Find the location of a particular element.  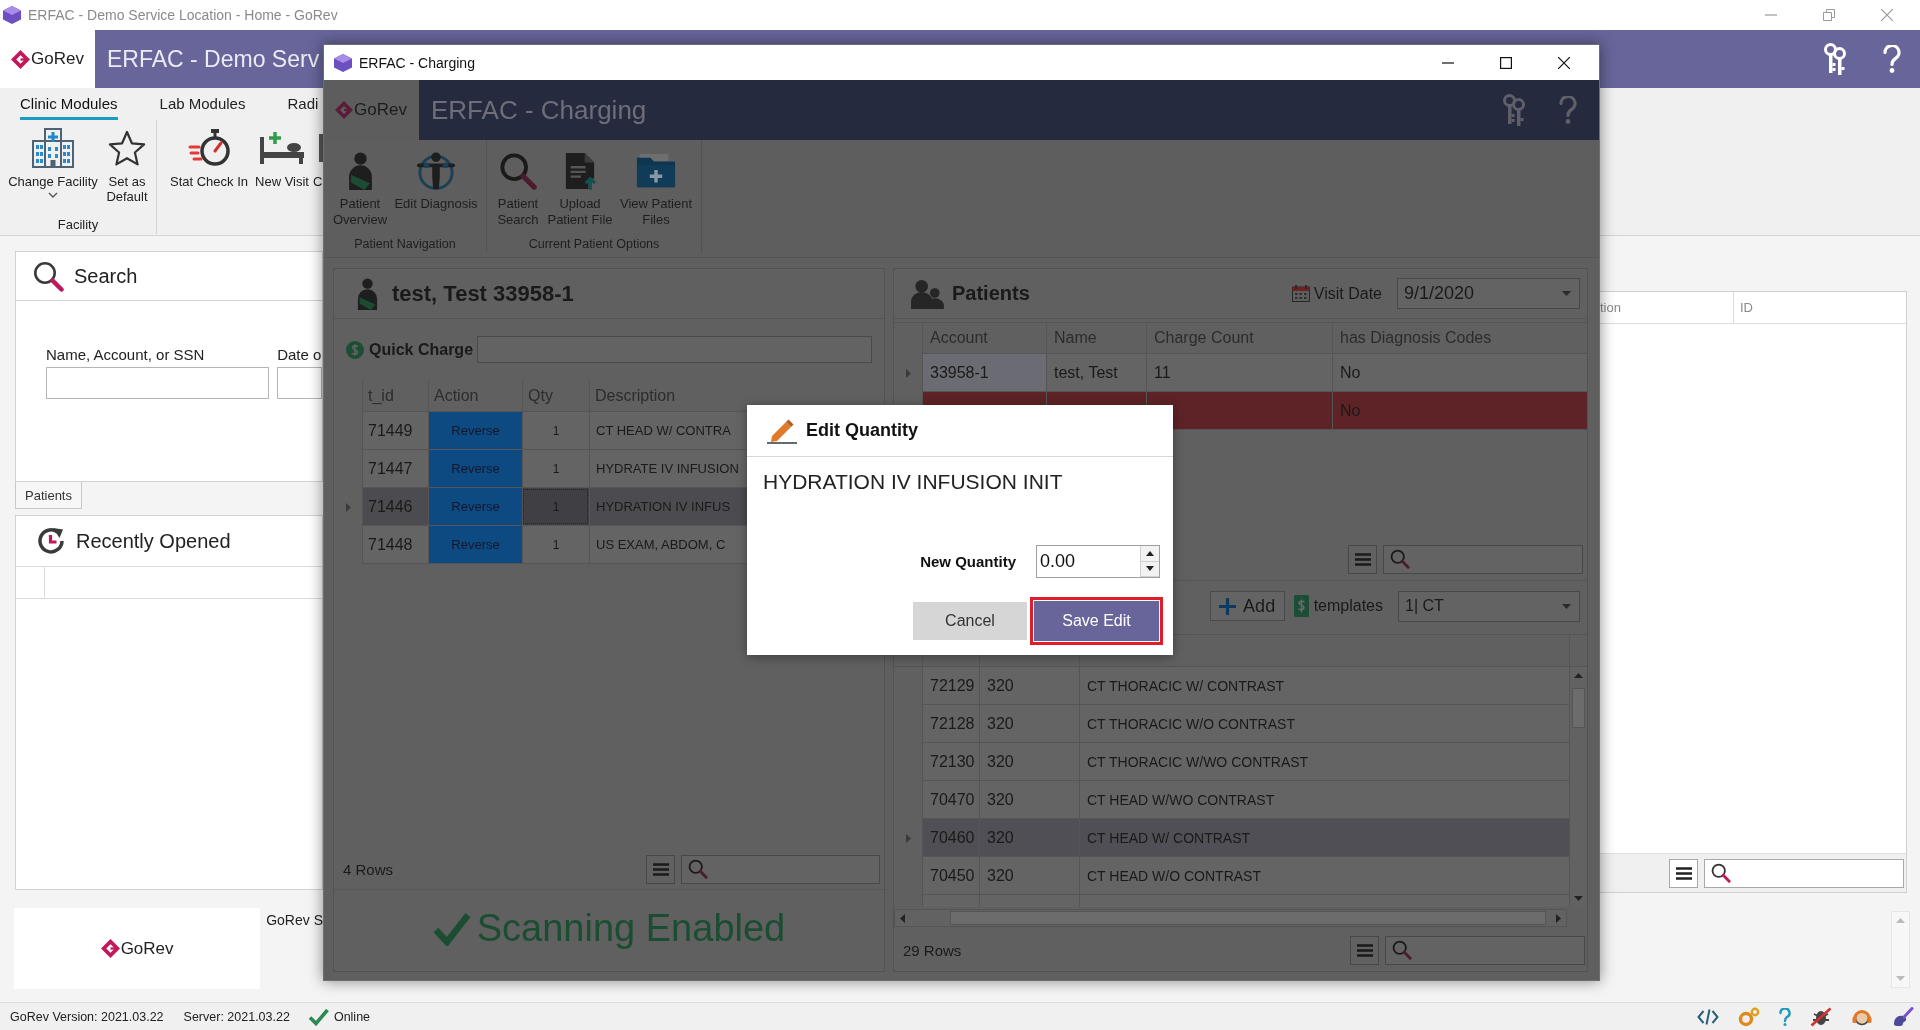

row-count: 4 Rows is located at coordinates (368, 869).